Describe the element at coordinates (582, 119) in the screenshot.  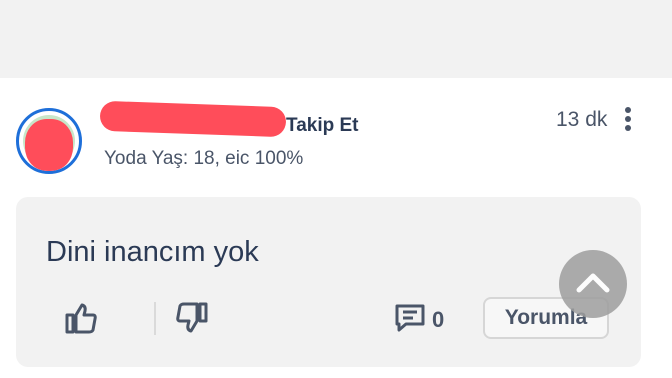
I see `post-time: 13 dk` at that location.